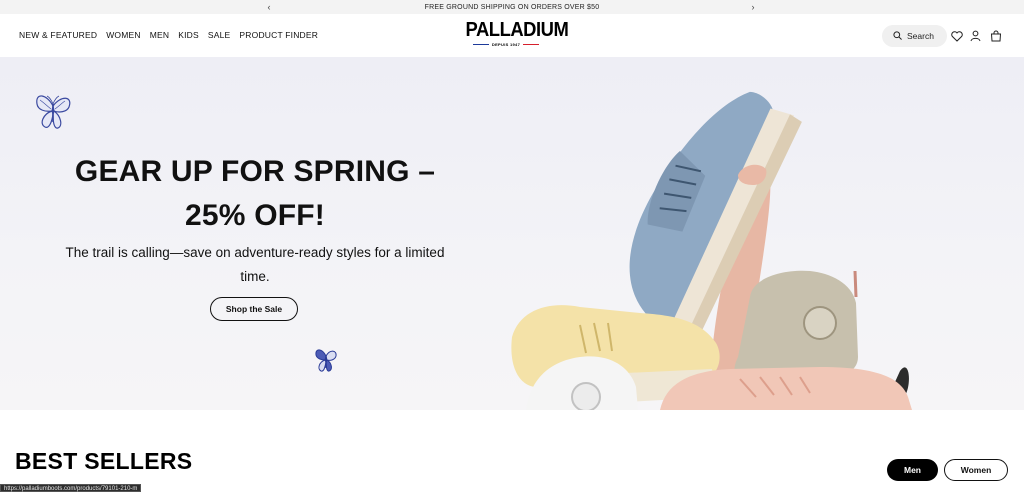  Describe the element at coordinates (104, 461) in the screenshot. I see `best-sellers-title: BEST SELLERS` at that location.